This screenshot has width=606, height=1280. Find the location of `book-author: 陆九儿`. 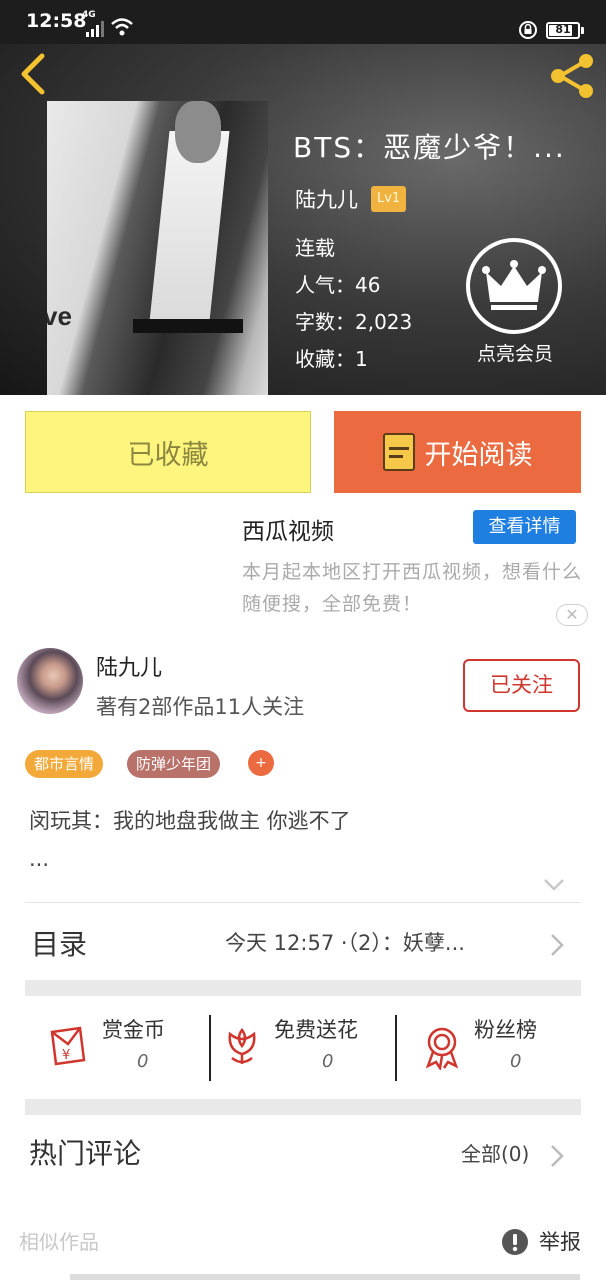

book-author: 陆九儿 is located at coordinates (326, 199).